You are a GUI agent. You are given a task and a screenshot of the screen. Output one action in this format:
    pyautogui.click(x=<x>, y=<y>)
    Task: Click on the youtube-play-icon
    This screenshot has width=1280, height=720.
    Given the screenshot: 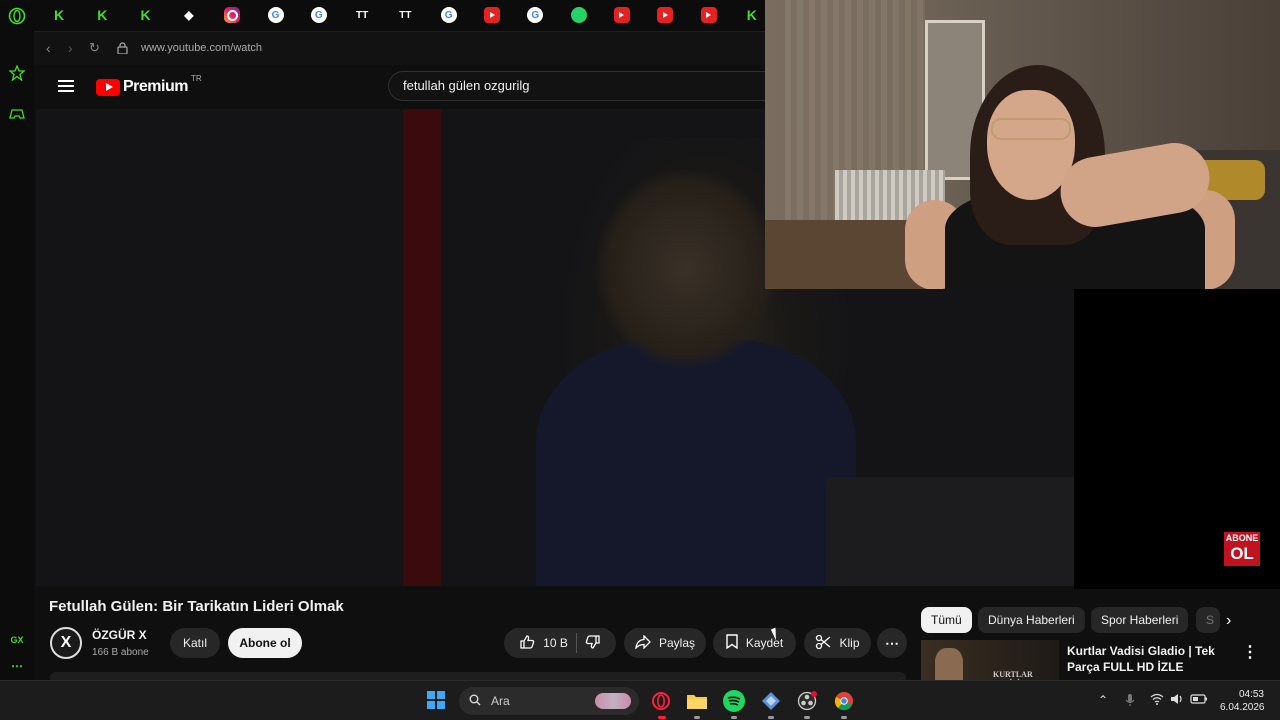 What is the action you would take?
    pyautogui.click(x=108, y=87)
    